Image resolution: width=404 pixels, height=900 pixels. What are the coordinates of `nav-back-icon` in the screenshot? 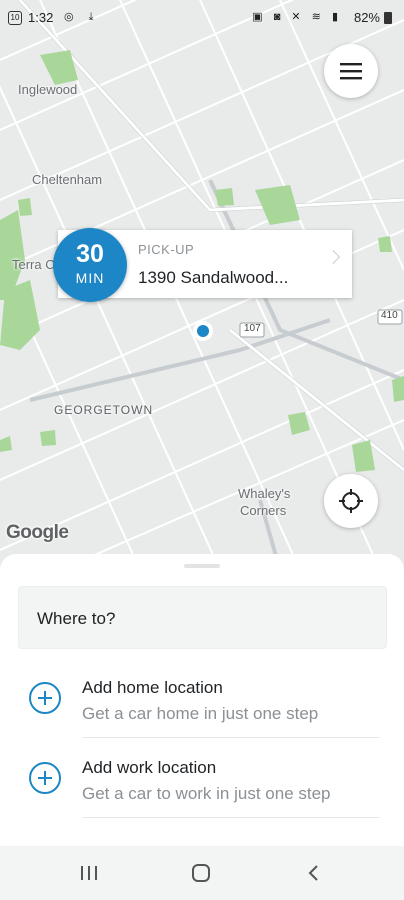 It's located at (313, 873).